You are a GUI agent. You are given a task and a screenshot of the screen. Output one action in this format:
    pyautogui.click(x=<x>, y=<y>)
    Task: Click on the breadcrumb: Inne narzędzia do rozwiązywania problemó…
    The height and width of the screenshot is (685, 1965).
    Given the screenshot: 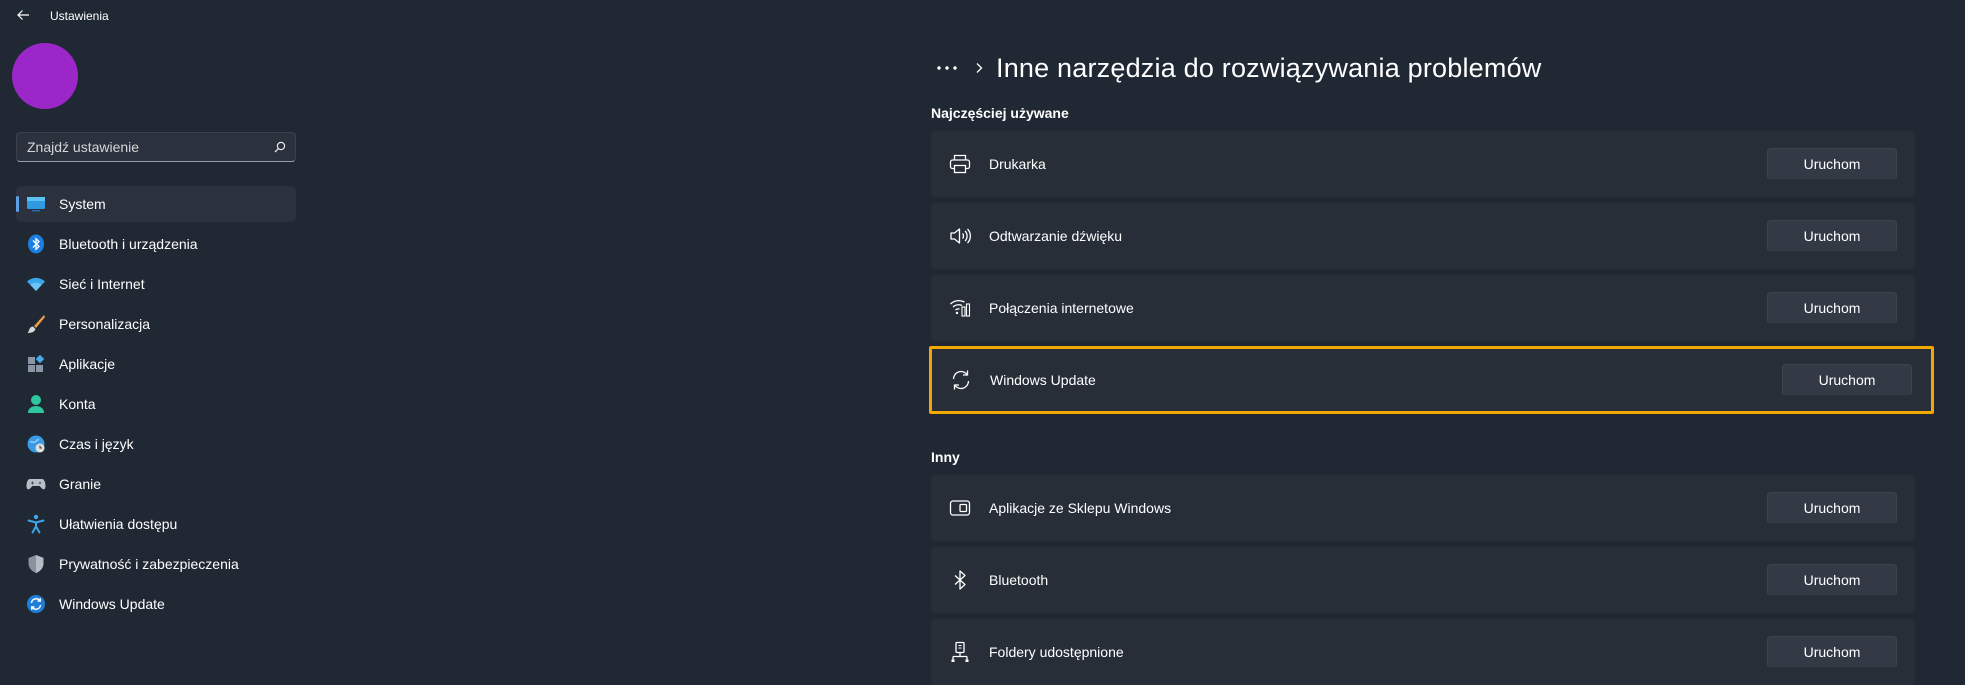 What is the action you would take?
    pyautogui.click(x=1236, y=68)
    